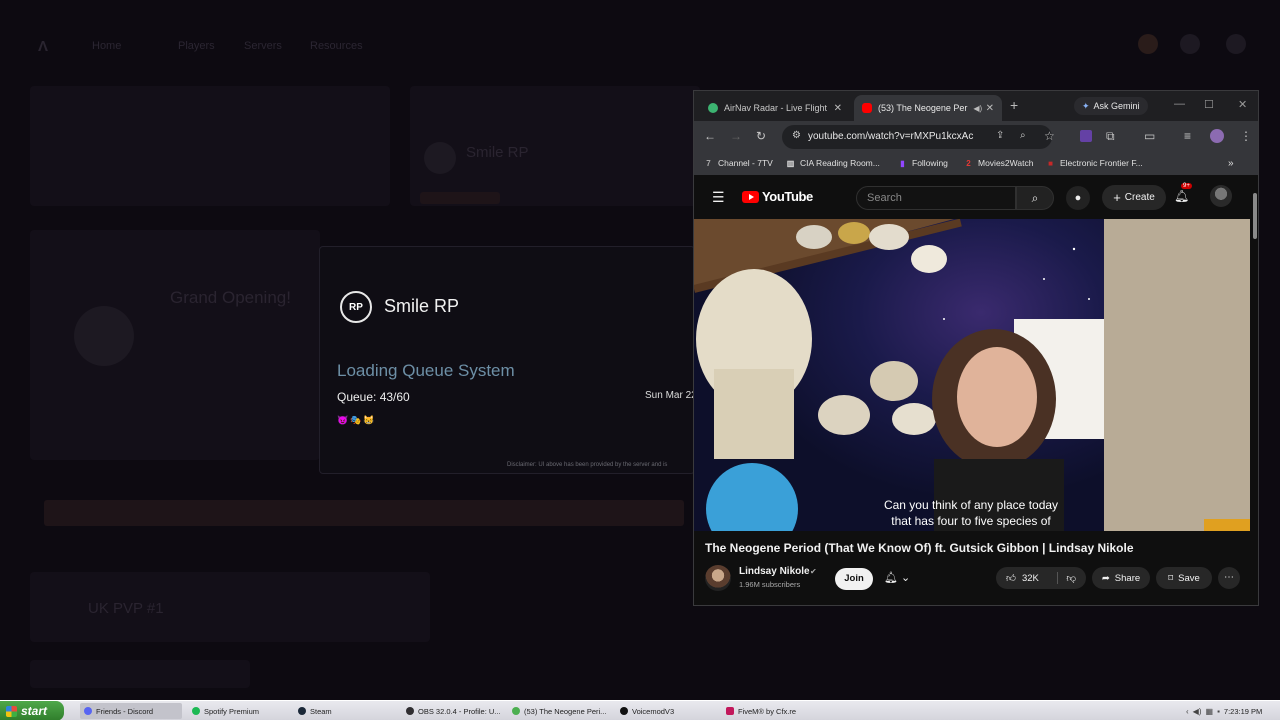 The width and height of the screenshot is (1280, 720). I want to click on forward-icon: →, so click(736, 136).